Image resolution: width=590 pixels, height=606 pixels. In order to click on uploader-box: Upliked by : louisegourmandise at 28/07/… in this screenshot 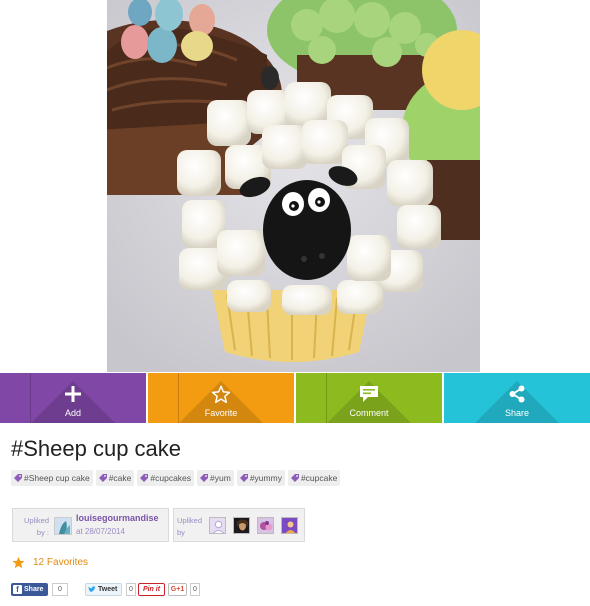, I will do `click(90, 525)`.